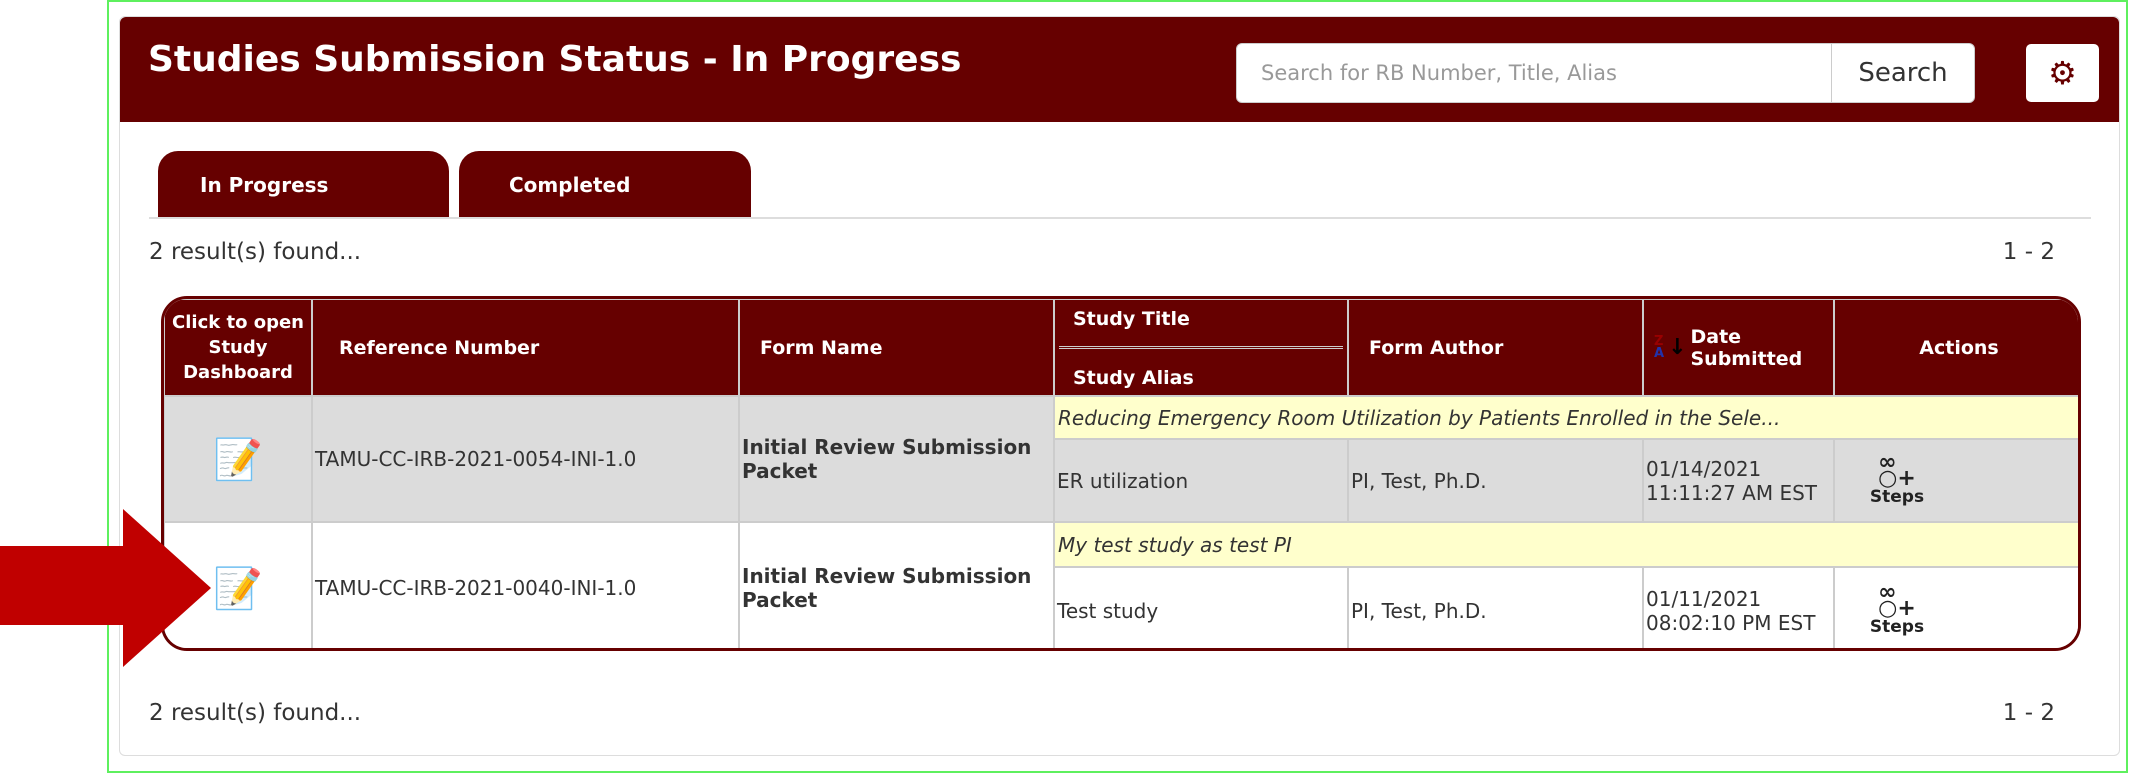 The image size is (2139, 774). Describe the element at coordinates (1131, 319) in the screenshot. I see `col-study-title: Study Title` at that location.